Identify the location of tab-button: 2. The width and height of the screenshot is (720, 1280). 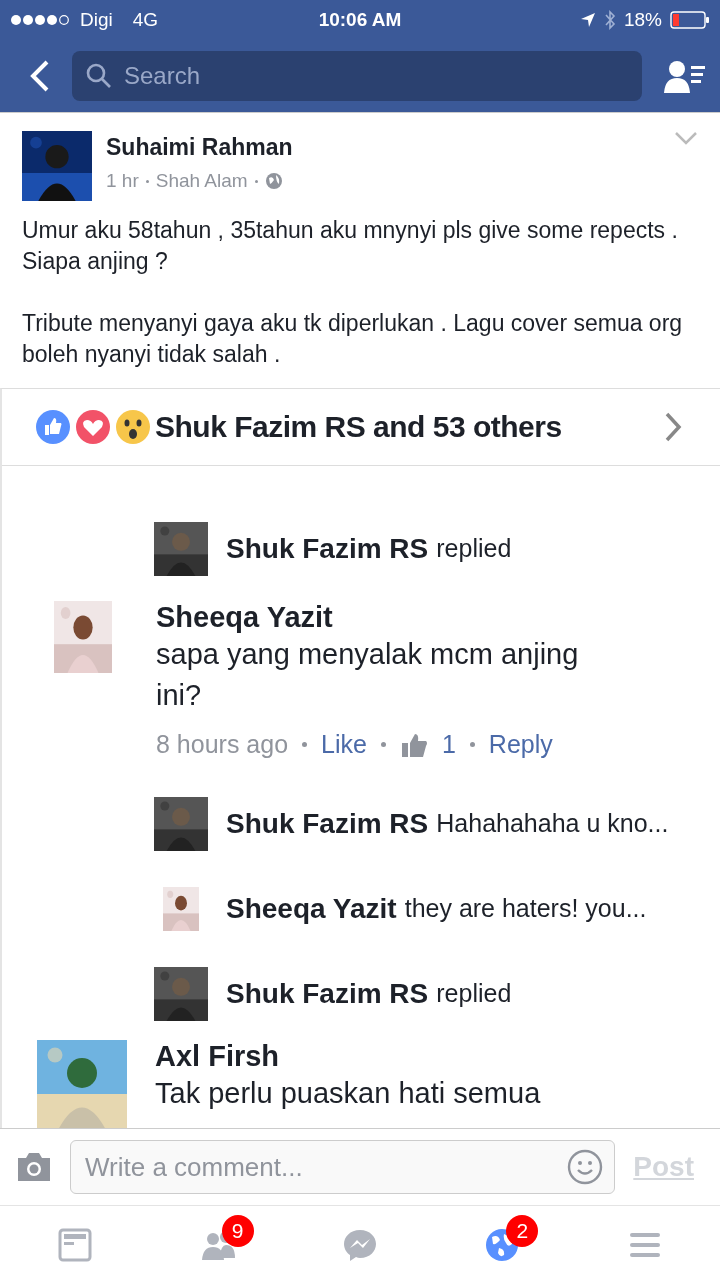
(502, 1245).